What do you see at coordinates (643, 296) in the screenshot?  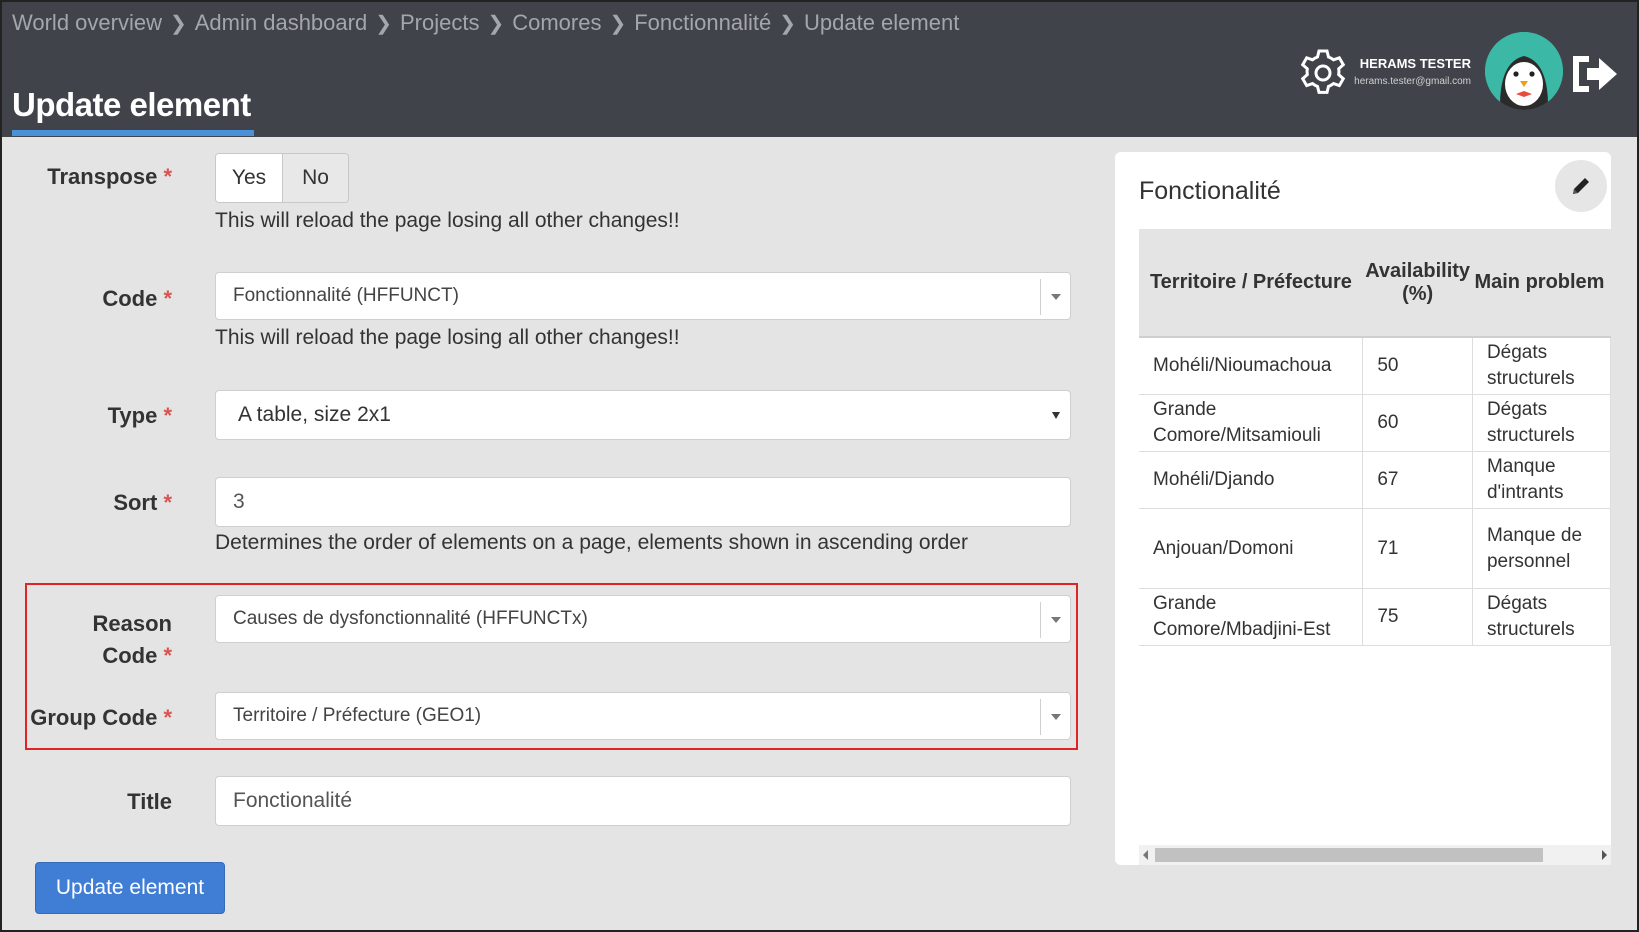 I see `code-select: Fonctionnalité (HFFUNCT)` at bounding box center [643, 296].